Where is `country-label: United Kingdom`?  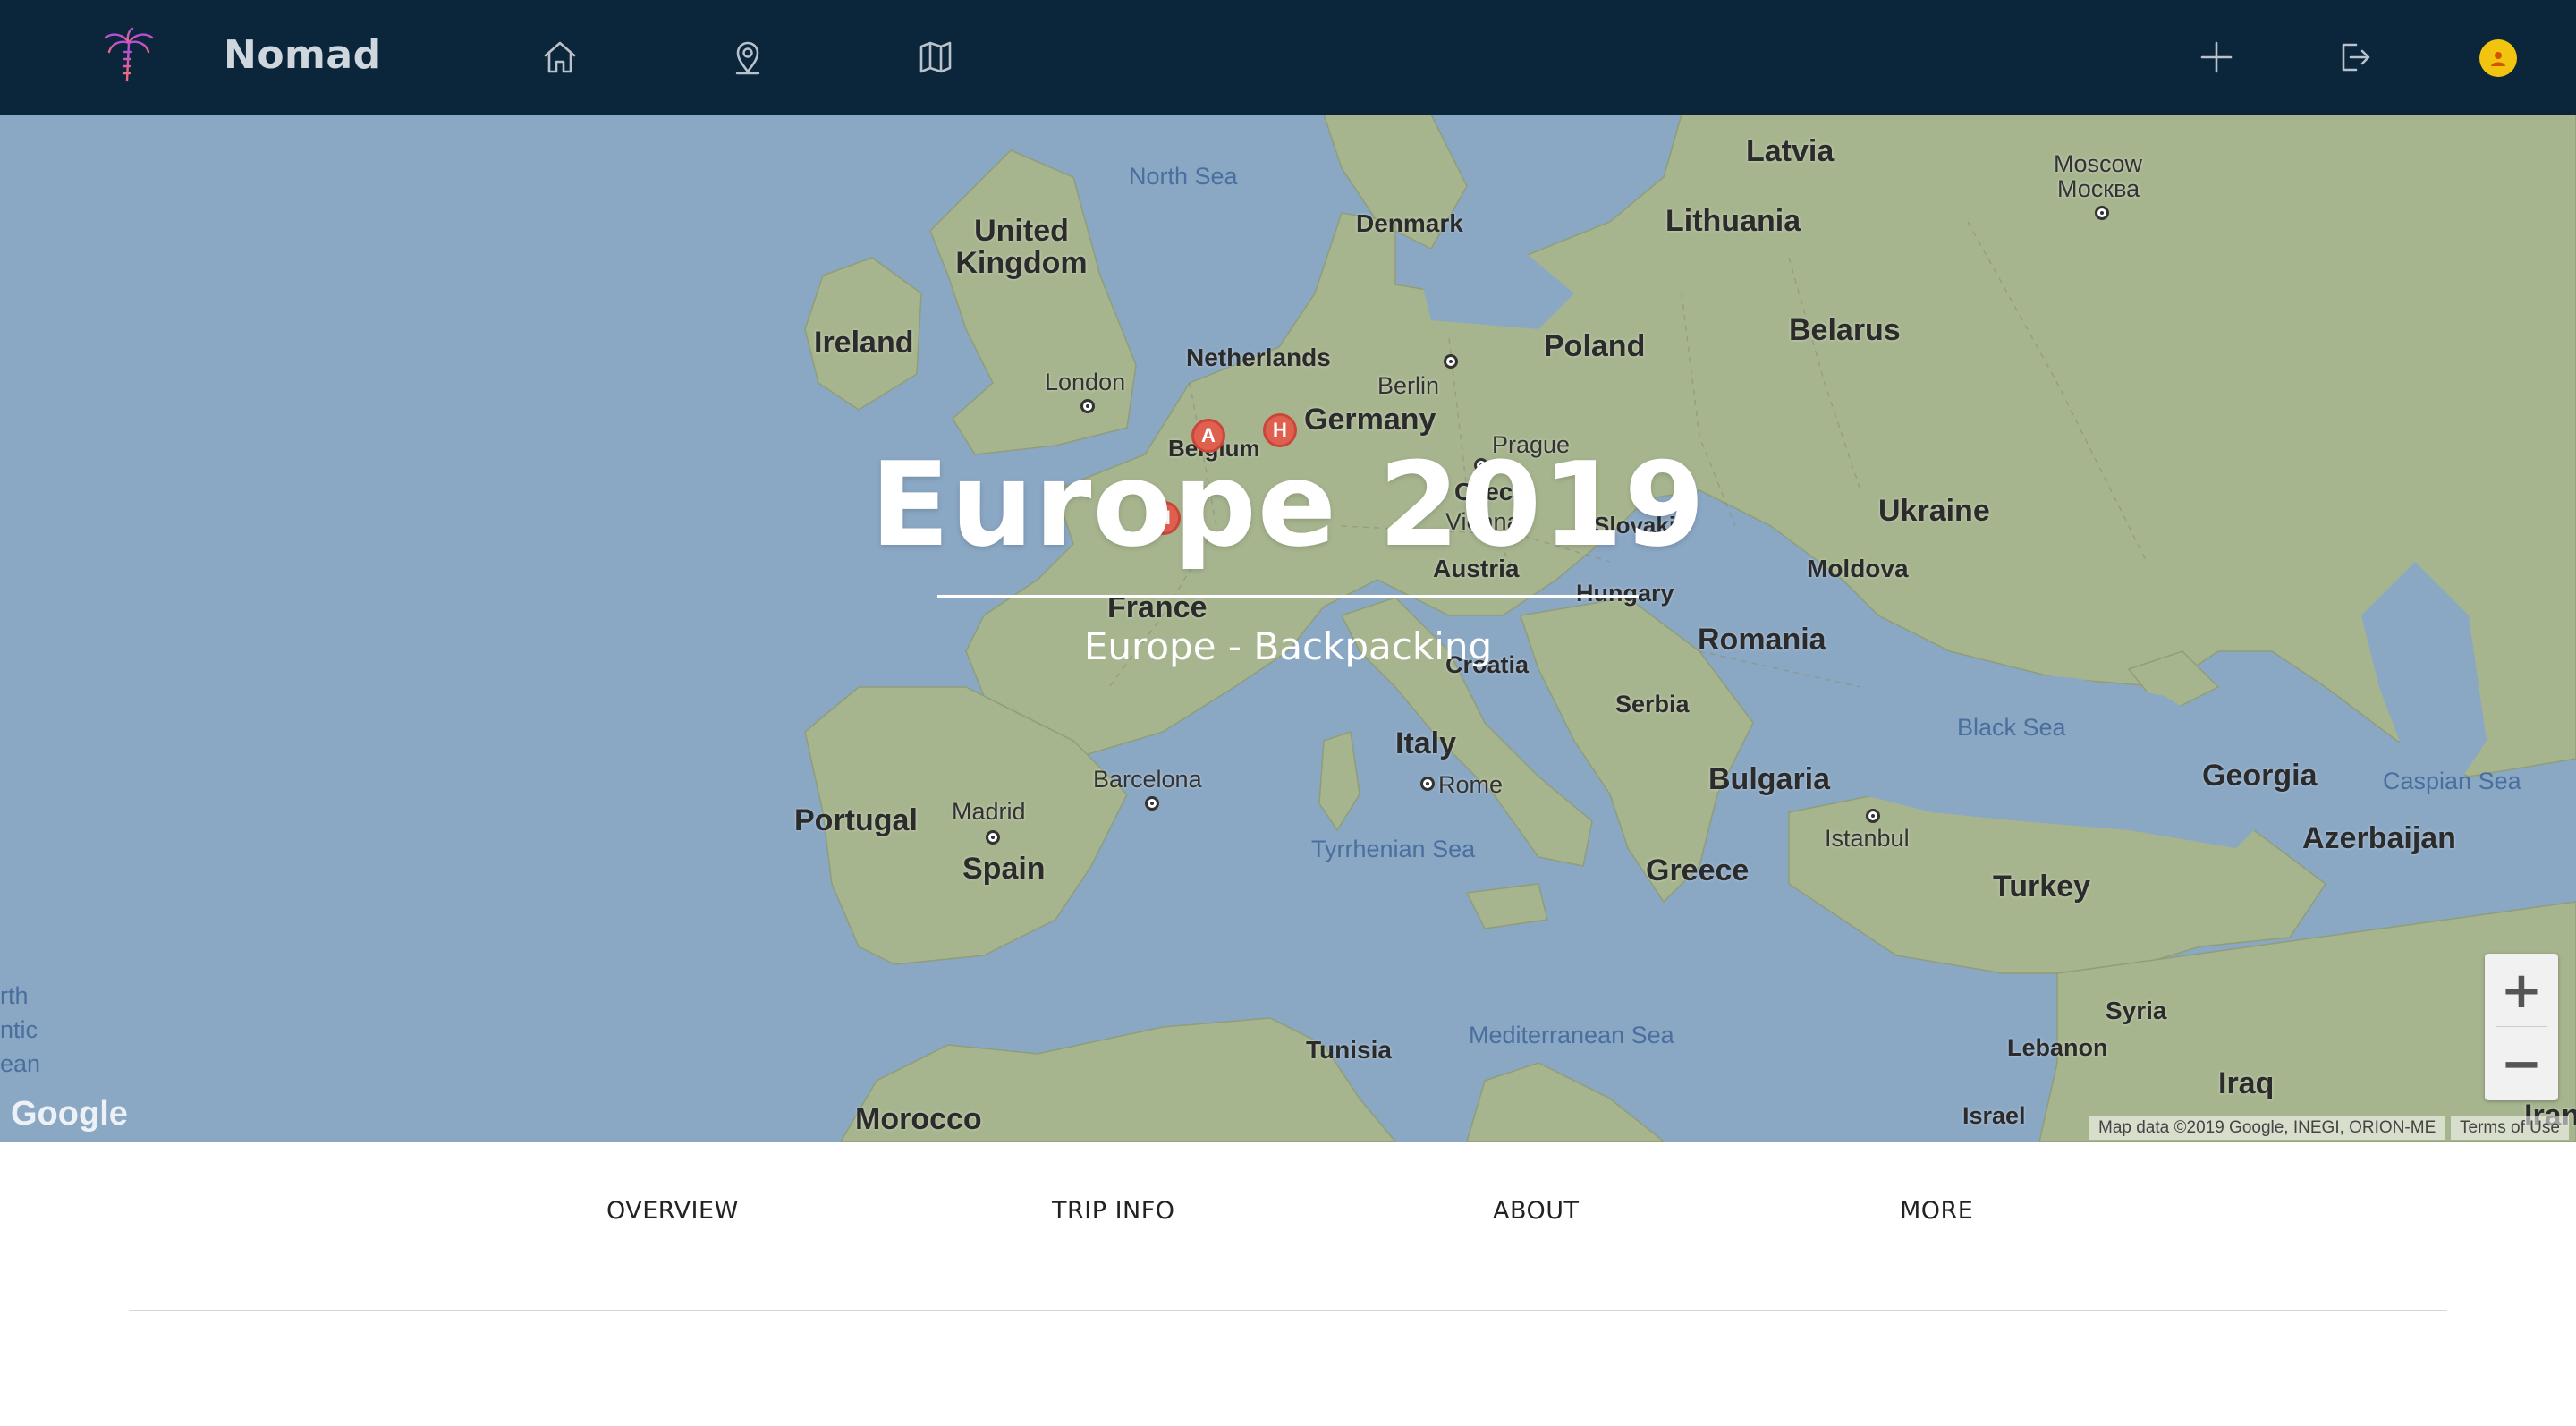
country-label: United Kingdom is located at coordinates (1021, 247).